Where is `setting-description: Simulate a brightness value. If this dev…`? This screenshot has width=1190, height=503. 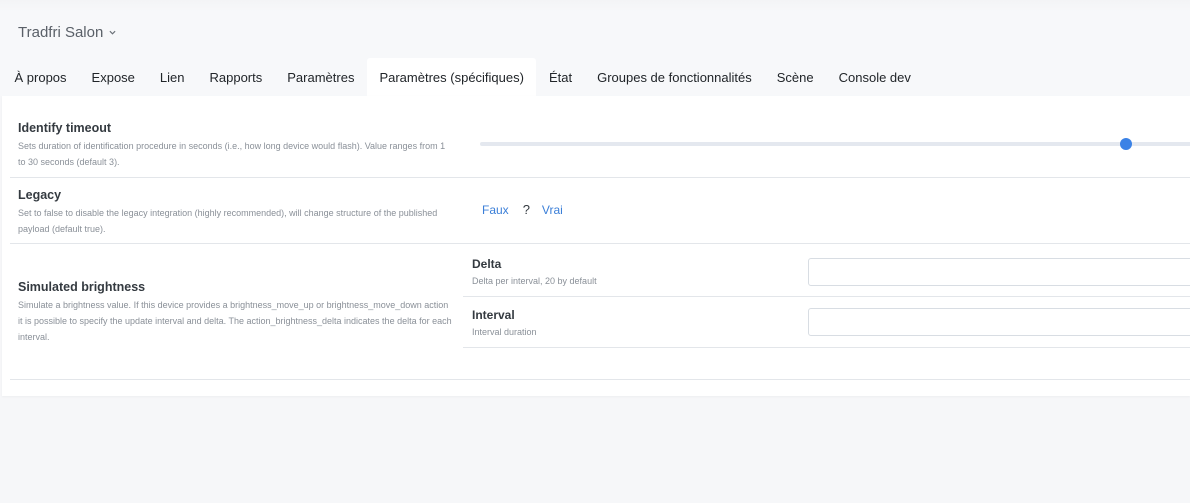 setting-description: Simulate a brightness value. If this dev… is located at coordinates (235, 321).